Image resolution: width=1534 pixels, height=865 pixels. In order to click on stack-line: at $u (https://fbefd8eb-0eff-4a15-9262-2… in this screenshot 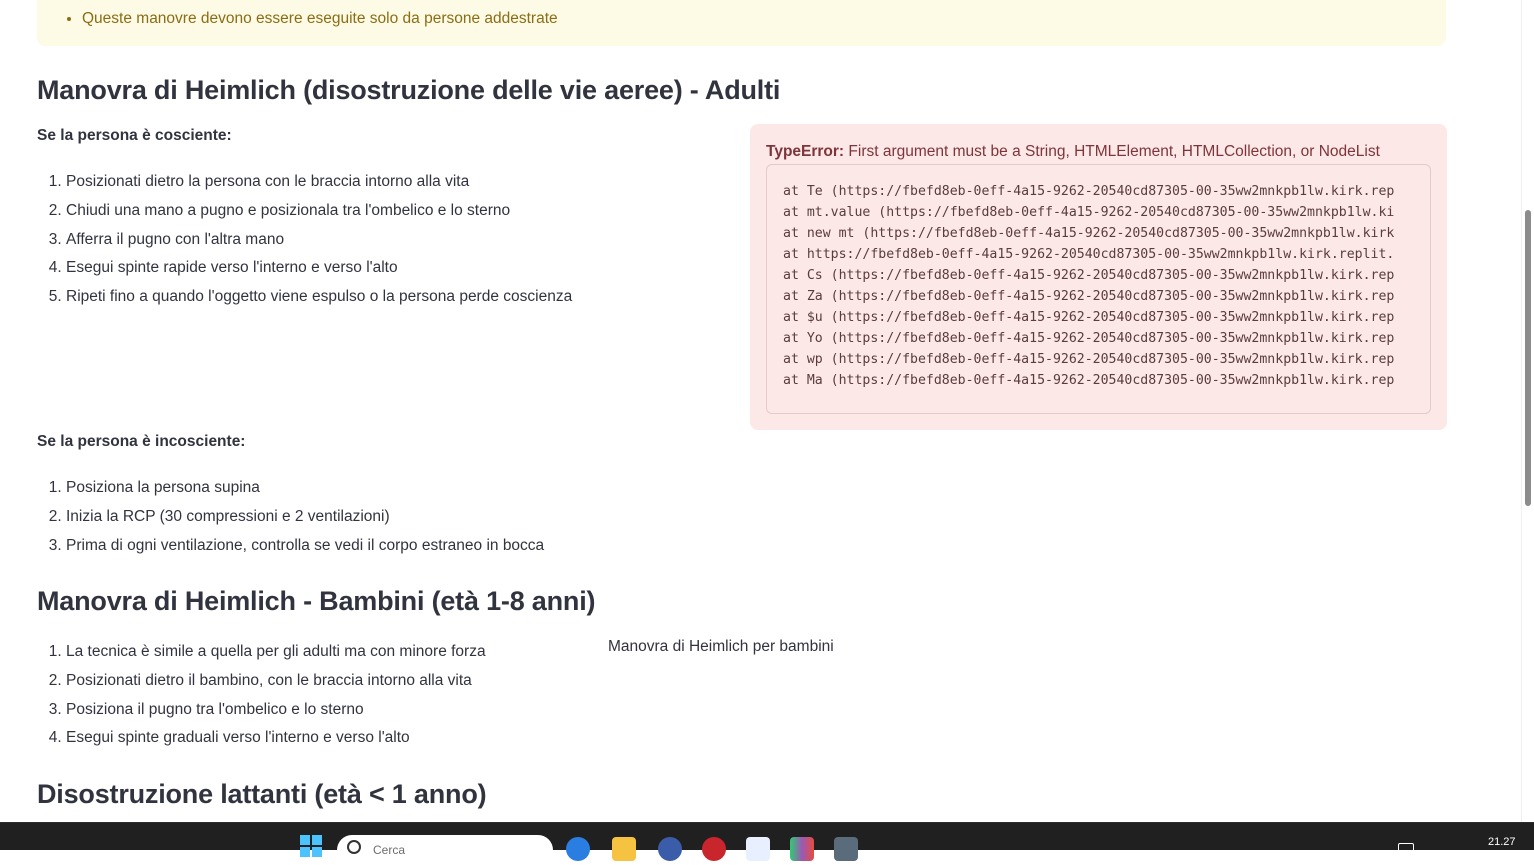, I will do `click(1089, 317)`.